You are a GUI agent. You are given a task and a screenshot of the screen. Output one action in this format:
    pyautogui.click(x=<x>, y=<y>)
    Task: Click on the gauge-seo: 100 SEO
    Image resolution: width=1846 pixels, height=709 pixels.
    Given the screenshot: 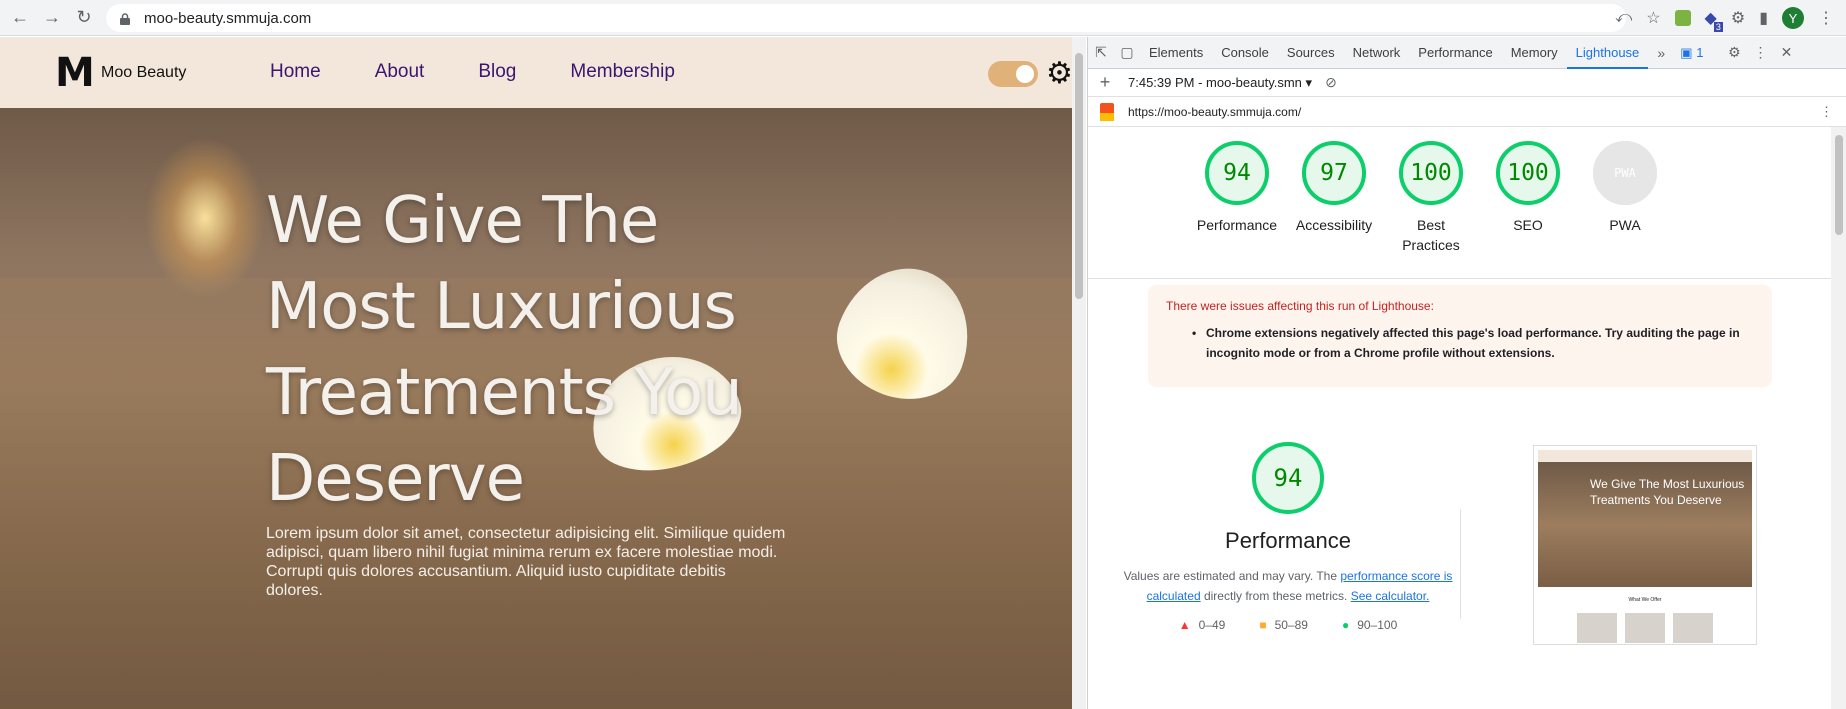 What is the action you would take?
    pyautogui.click(x=1528, y=188)
    